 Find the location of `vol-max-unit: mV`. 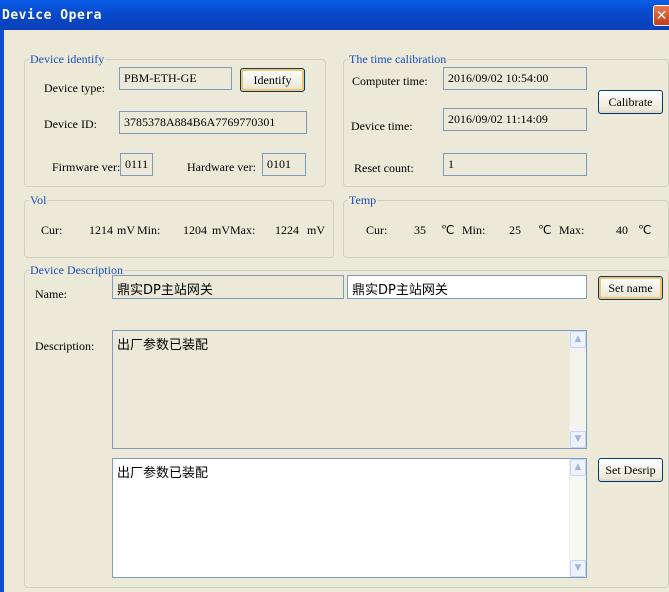

vol-max-unit: mV is located at coordinates (316, 230).